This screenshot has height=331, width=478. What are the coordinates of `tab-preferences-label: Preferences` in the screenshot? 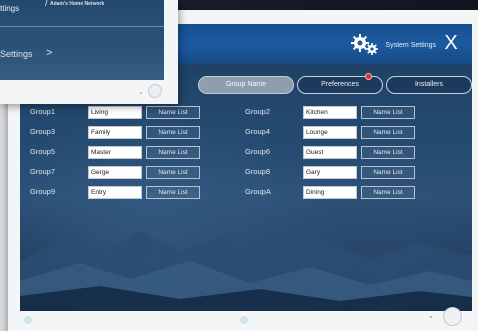 It's located at (340, 84).